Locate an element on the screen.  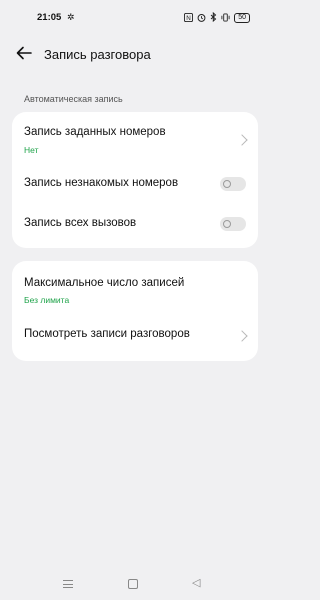
home-icon is located at coordinates (133, 584).